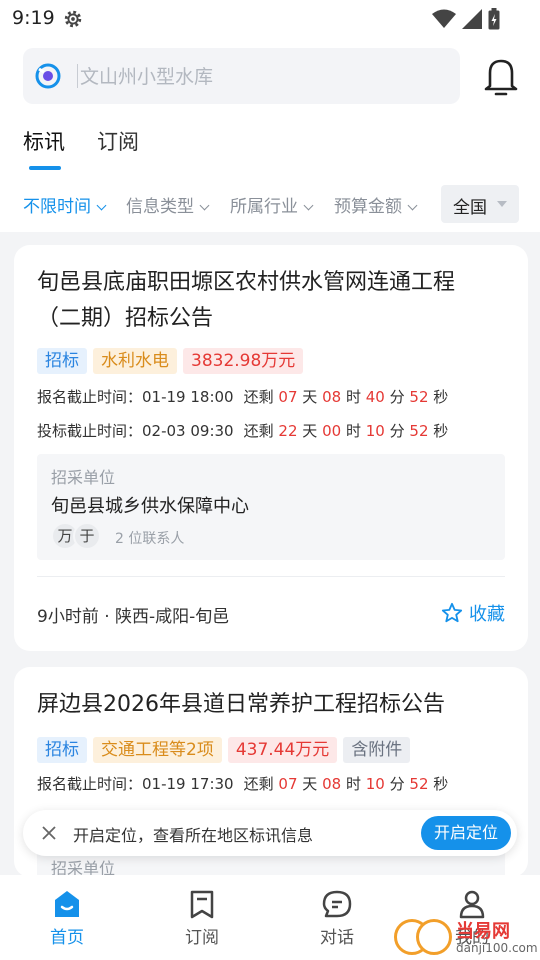 This screenshot has height=960, width=540. What do you see at coordinates (67, 938) in the screenshot?
I see `nav-home-label: 首页` at bounding box center [67, 938].